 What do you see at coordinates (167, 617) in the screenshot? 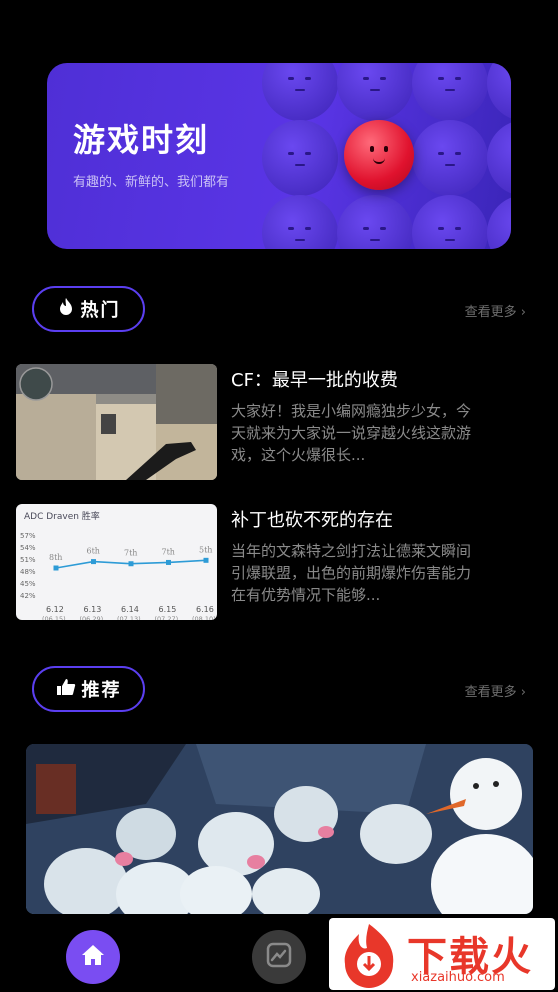
I see `x-subtick-label: (07.27)` at bounding box center [167, 617].